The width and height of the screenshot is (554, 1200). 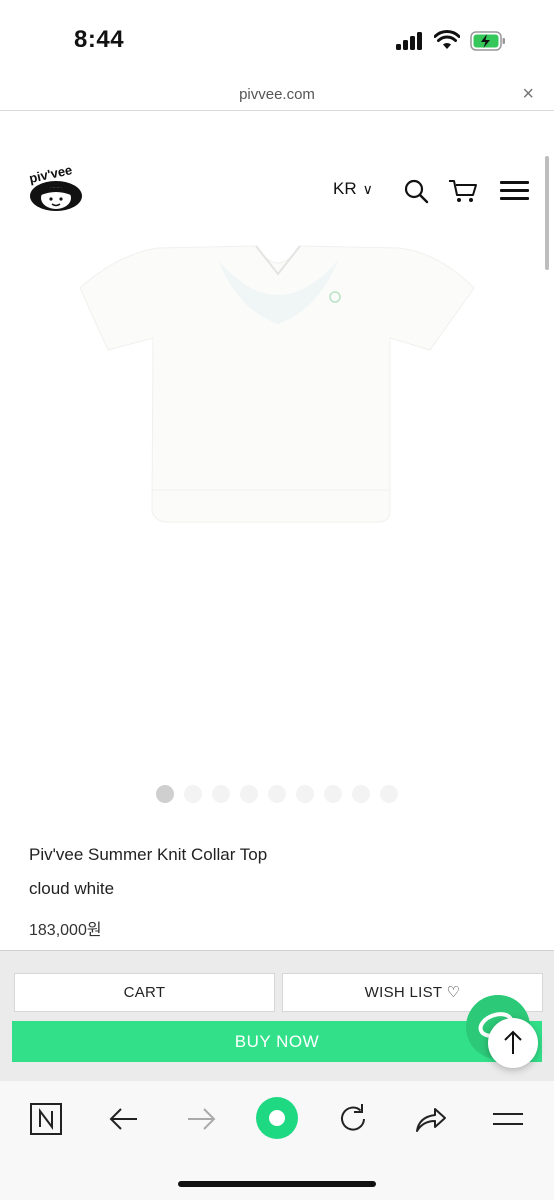 I want to click on cart-button: CART, so click(x=144, y=992).